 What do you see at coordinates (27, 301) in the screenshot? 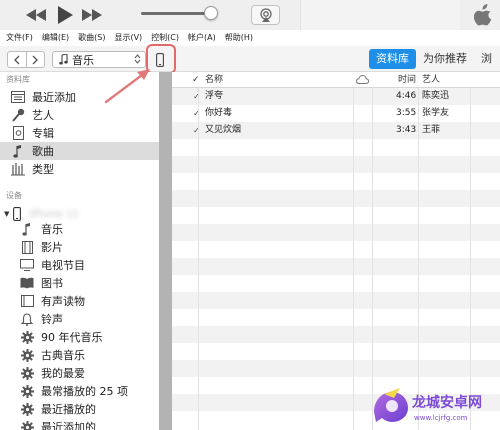
I see `audiobook-icon` at bounding box center [27, 301].